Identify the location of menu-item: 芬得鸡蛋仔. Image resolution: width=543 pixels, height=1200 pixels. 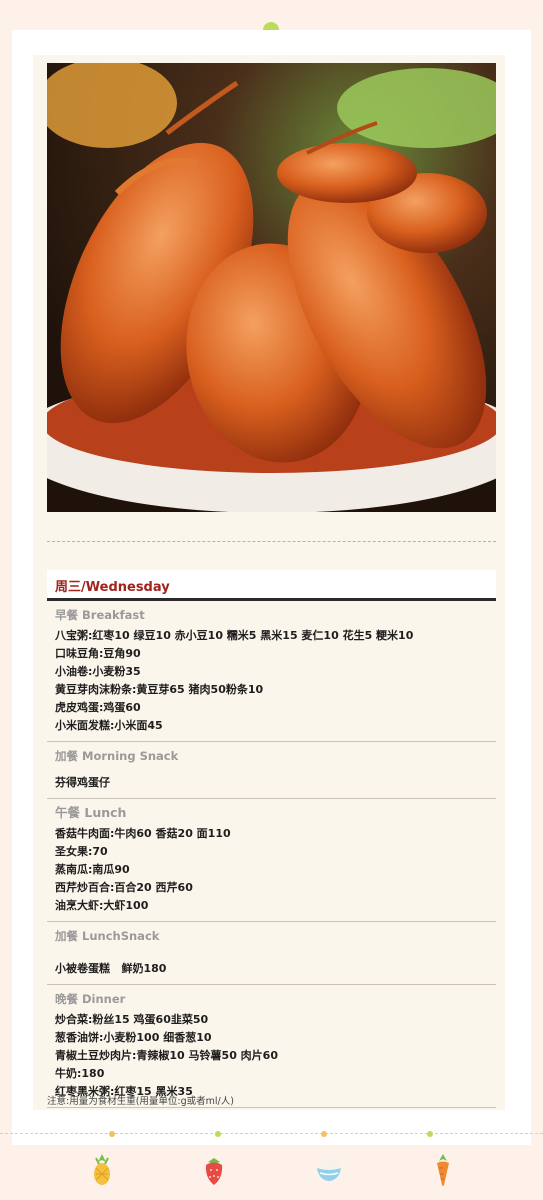
(82, 782).